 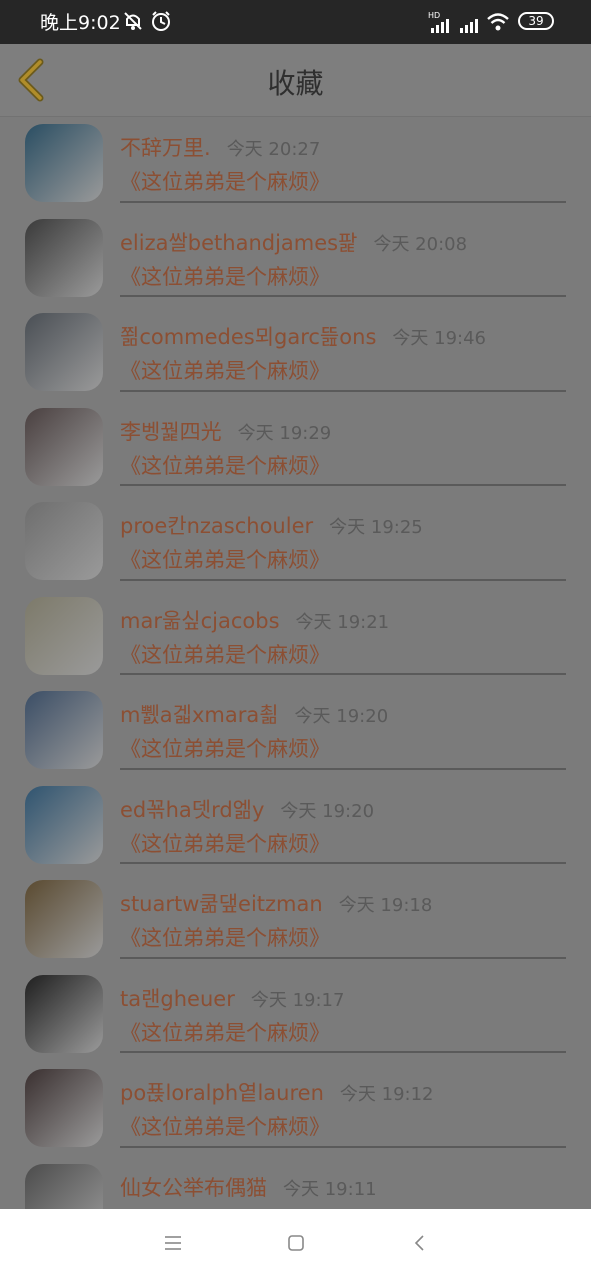 I want to click on status-time: 晚上9:02, so click(x=80, y=23).